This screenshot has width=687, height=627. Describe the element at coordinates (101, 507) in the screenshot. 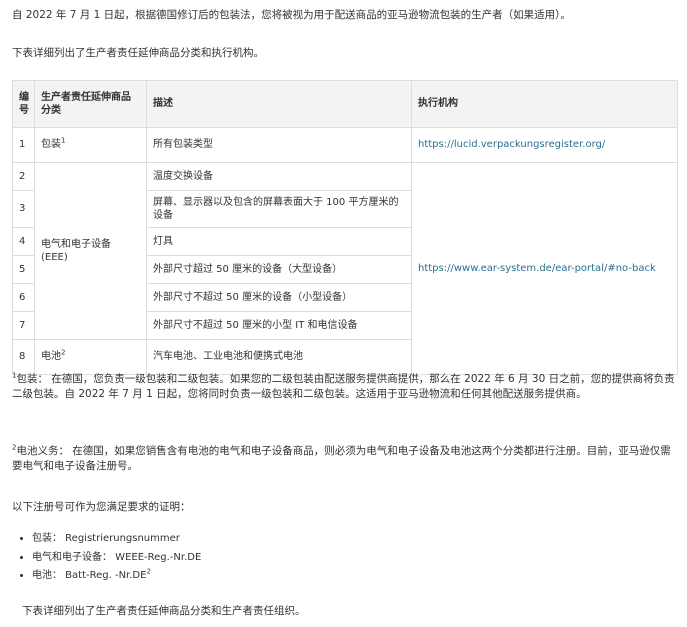

I see `proof-intro: 以下注册号可作为您满足要求的证明：` at that location.